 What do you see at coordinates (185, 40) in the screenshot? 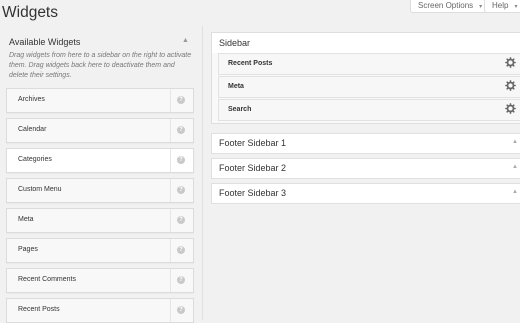
I see `collapse-icon: ▲` at bounding box center [185, 40].